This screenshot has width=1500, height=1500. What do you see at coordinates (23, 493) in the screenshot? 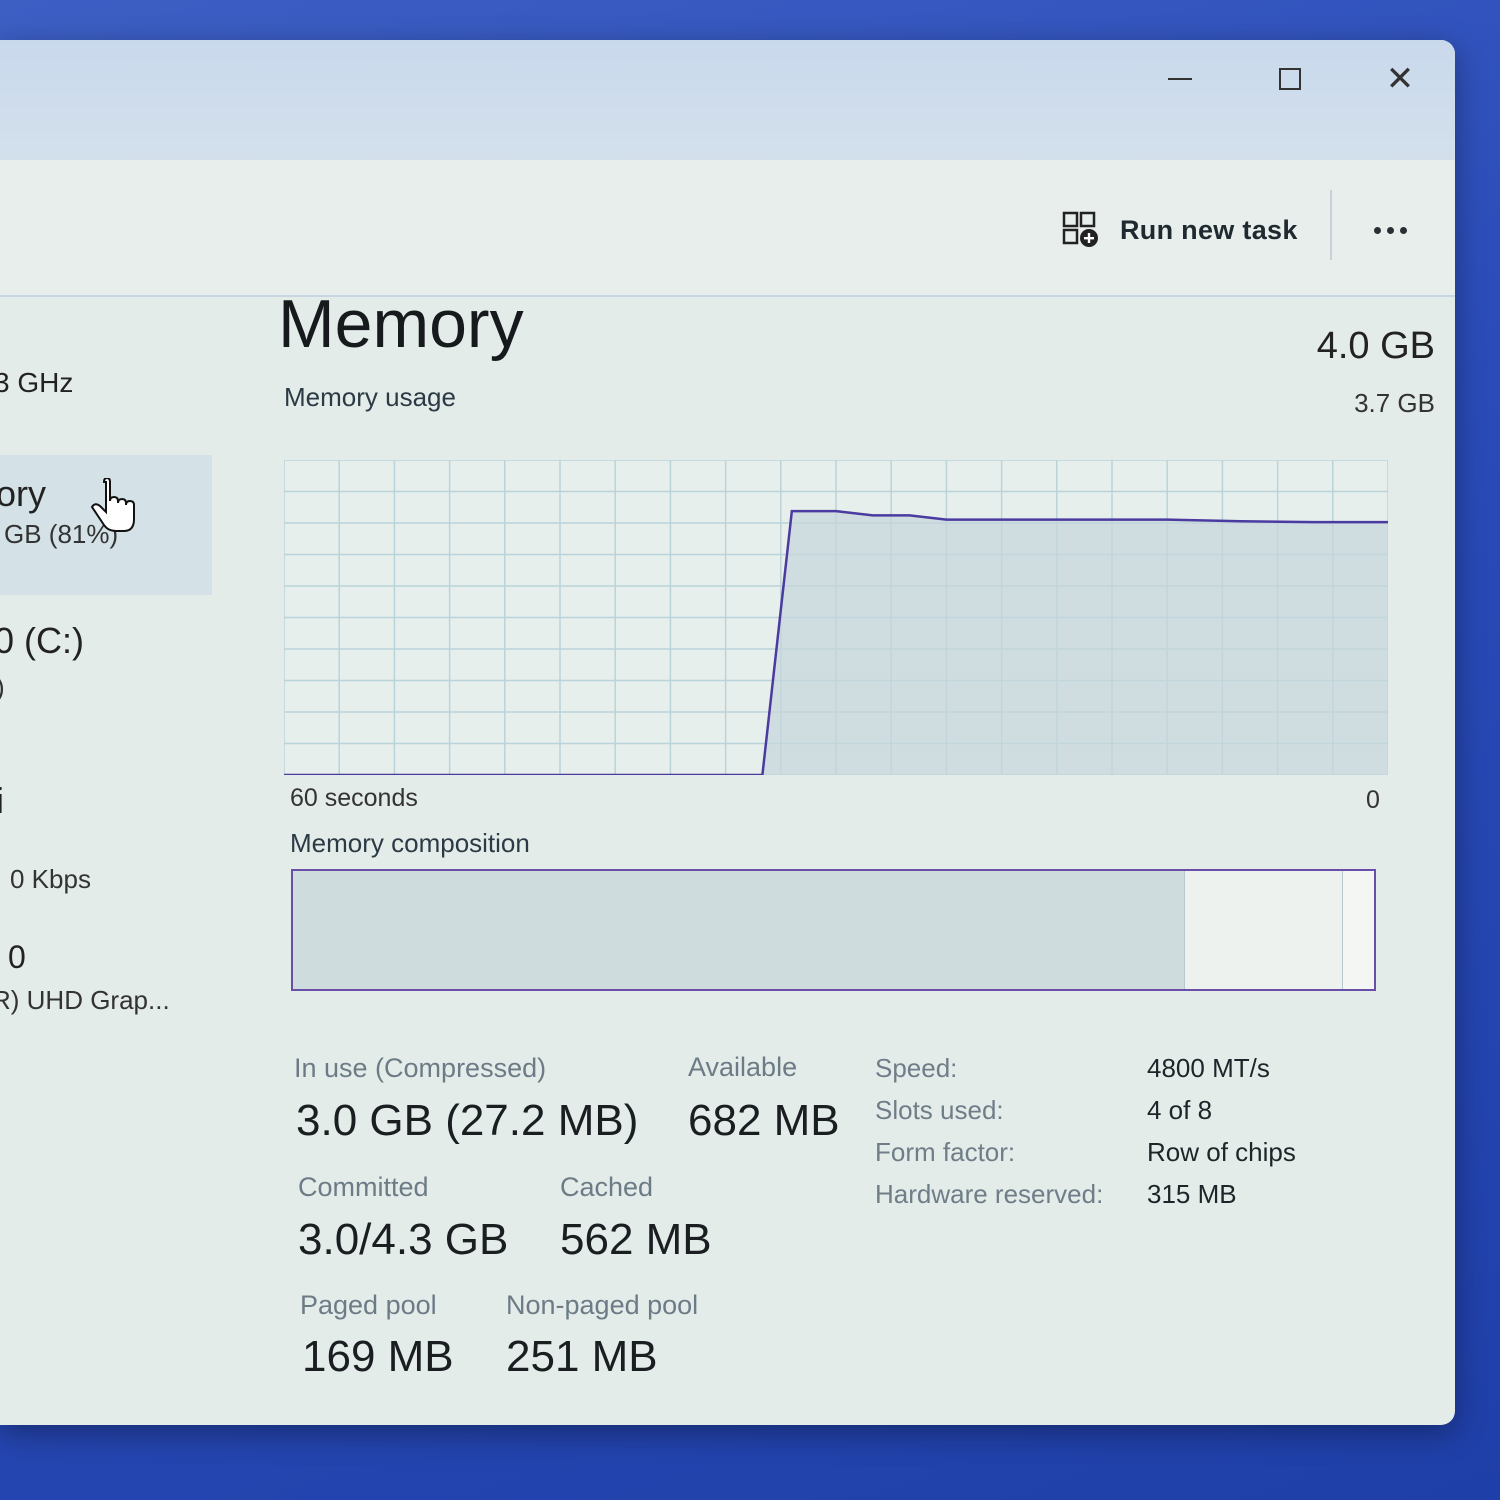
I see `sidebar-item-memory-label: ory` at bounding box center [23, 493].